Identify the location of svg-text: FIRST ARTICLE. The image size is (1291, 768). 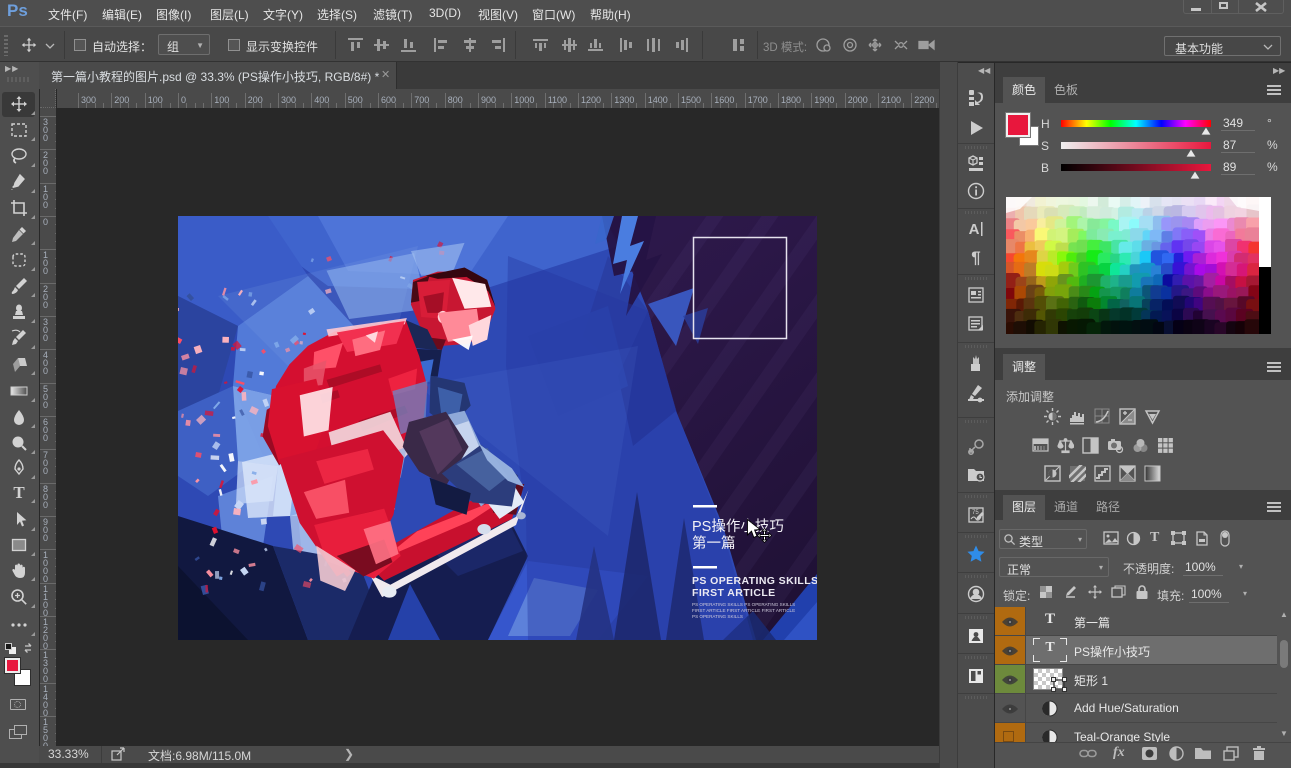
(734, 593).